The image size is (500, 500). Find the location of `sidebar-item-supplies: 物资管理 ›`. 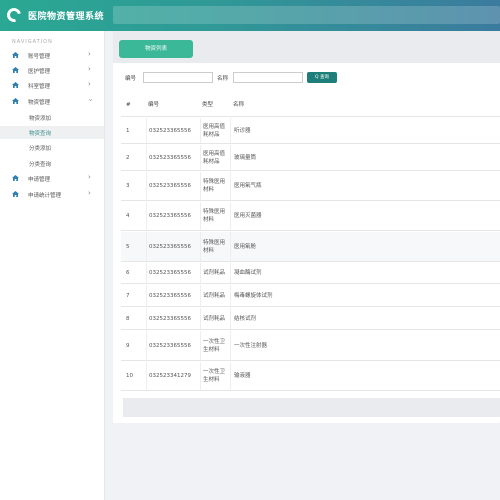

sidebar-item-supplies: 物资管理 › is located at coordinates (52, 101).